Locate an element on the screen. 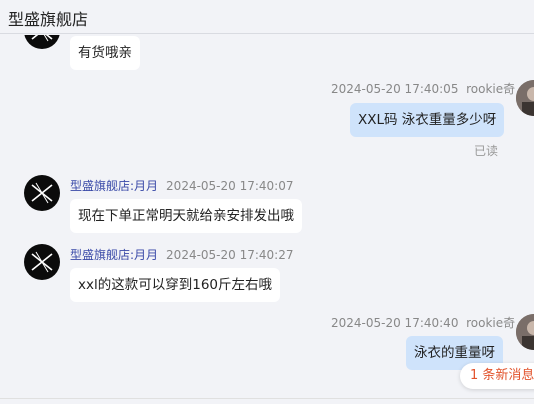 This screenshot has width=534, height=404. message-meta: 2024-05-20 17:40:40 rookie奇 is located at coordinates (423, 322).